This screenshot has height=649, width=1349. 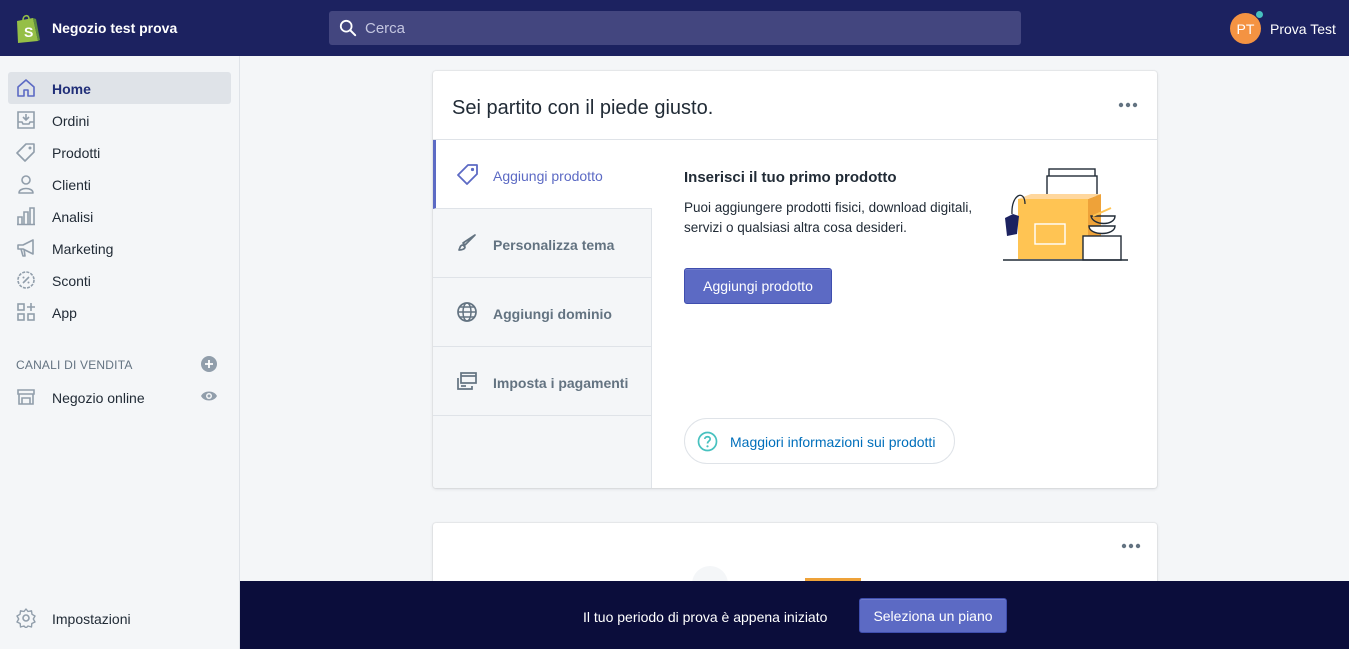 I want to click on products-illustration, so click(x=1065, y=214).